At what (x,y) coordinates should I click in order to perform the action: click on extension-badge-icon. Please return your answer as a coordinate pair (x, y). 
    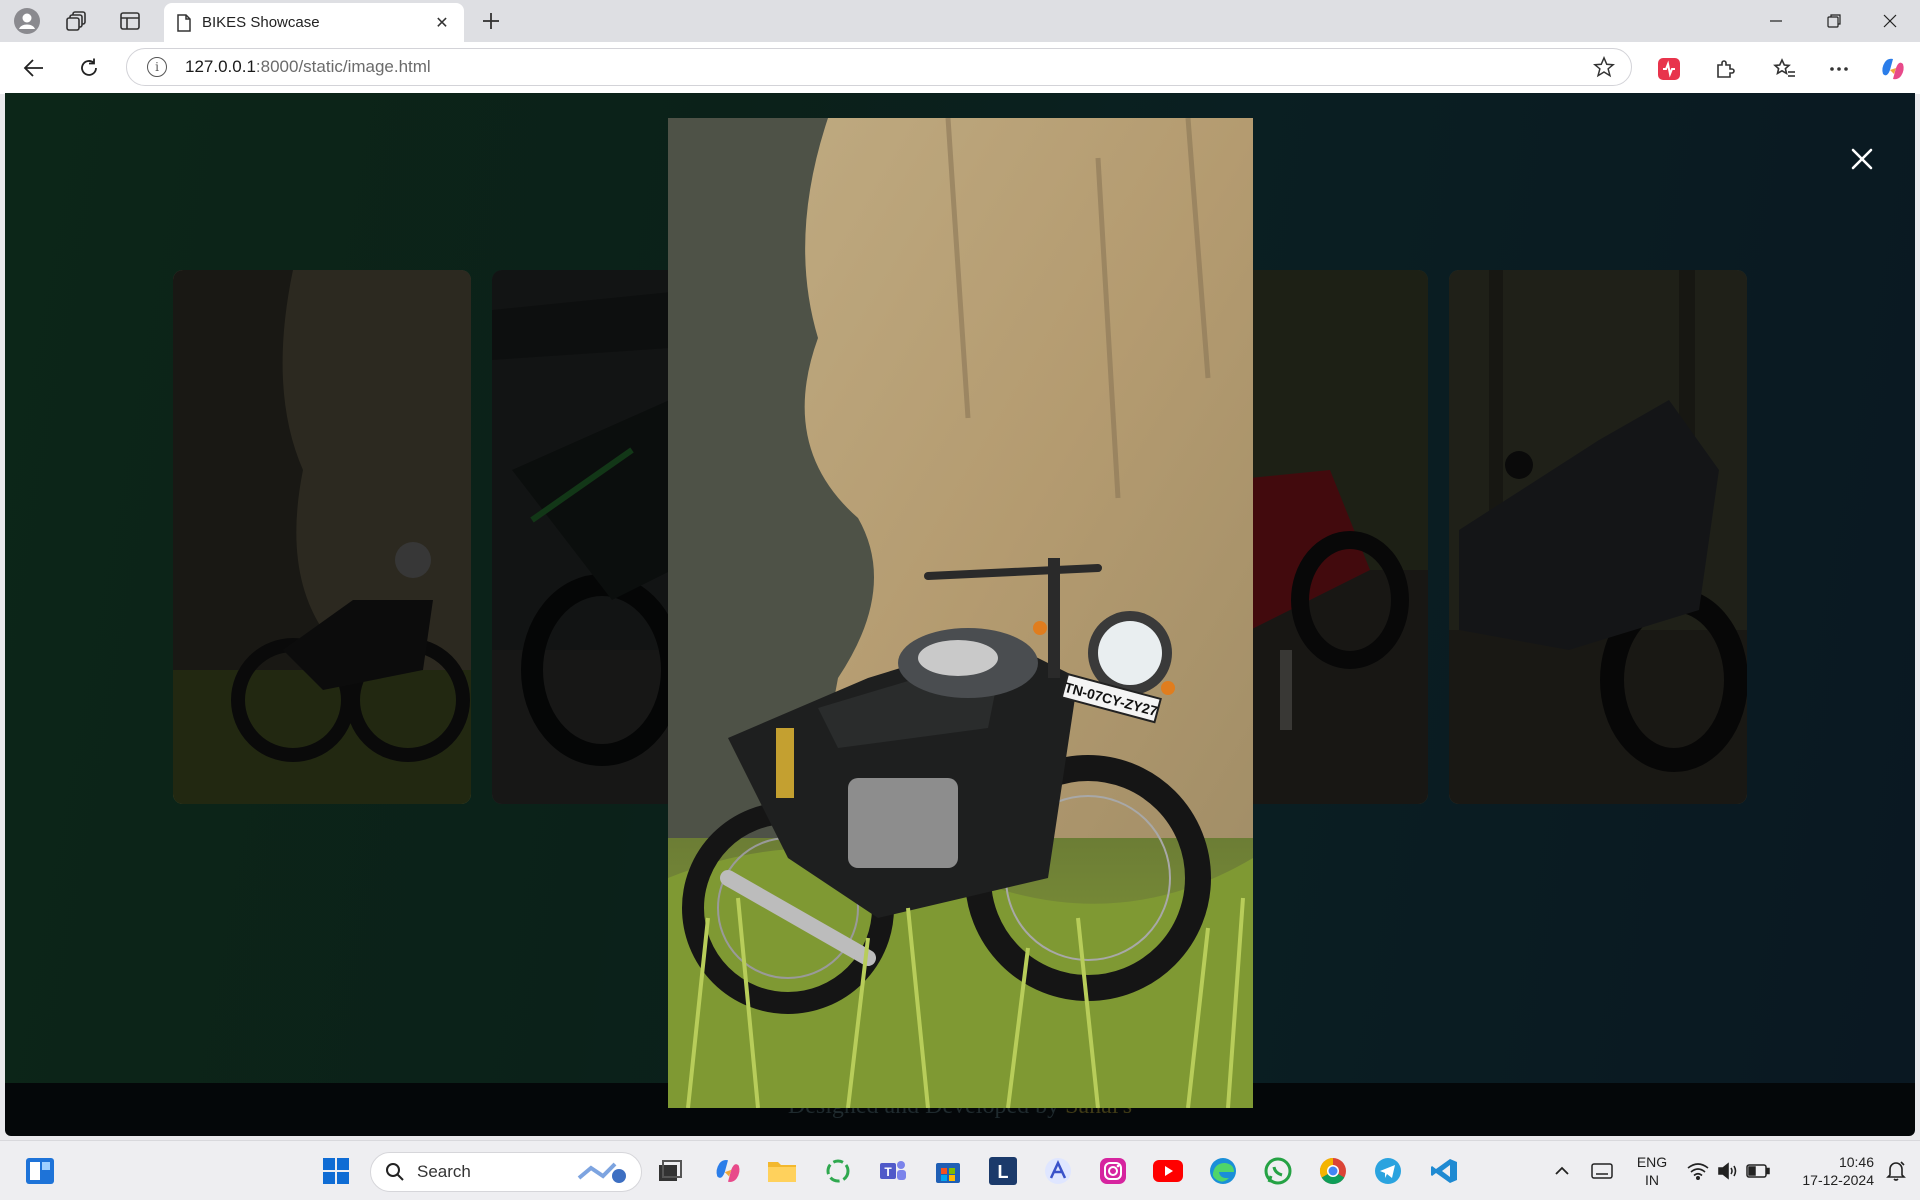
    Looking at the image, I should click on (1669, 69).